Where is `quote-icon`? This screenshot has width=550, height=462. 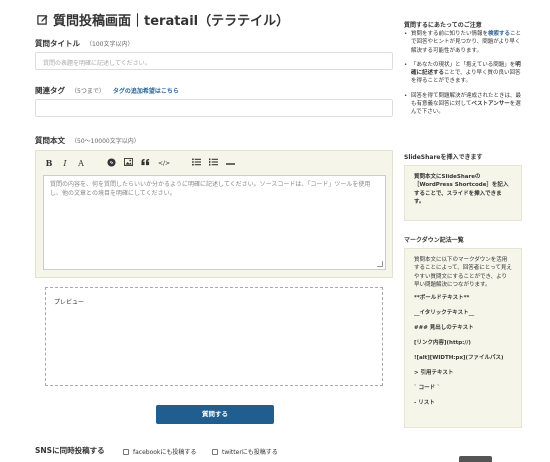 quote-icon is located at coordinates (145, 163).